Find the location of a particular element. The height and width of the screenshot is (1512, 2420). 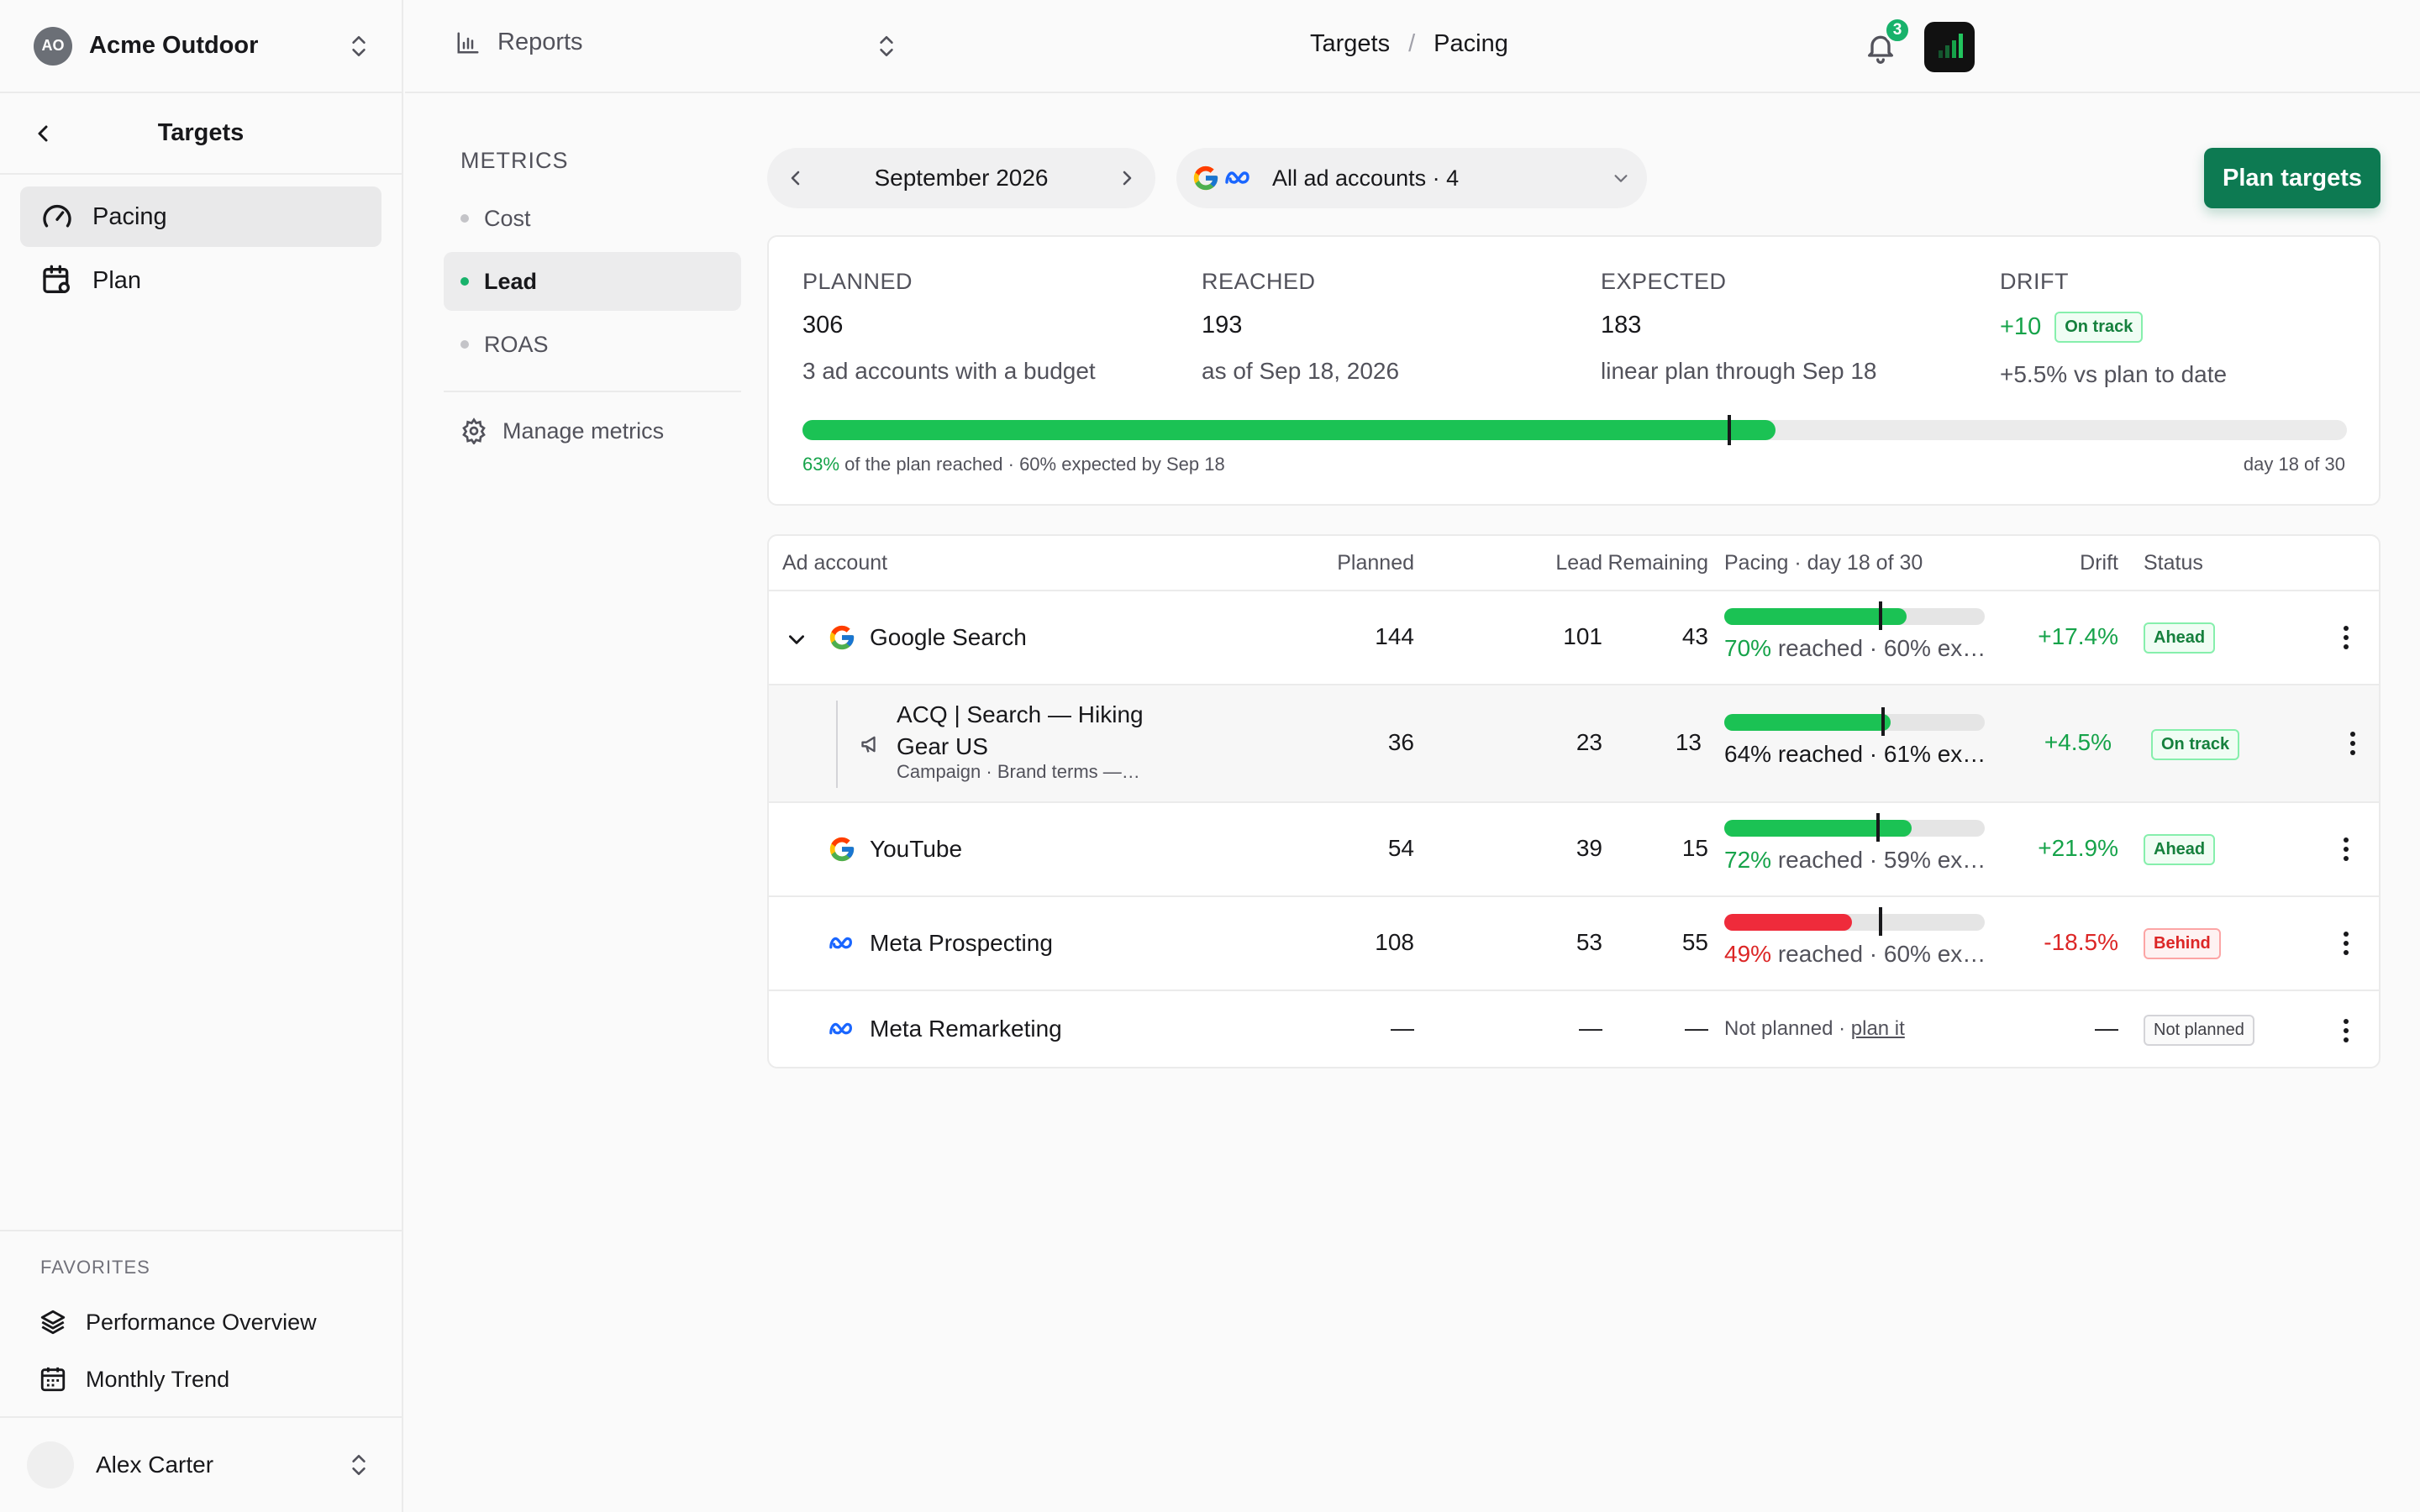

plan-it-link: plan it is located at coordinates (1878, 1028).